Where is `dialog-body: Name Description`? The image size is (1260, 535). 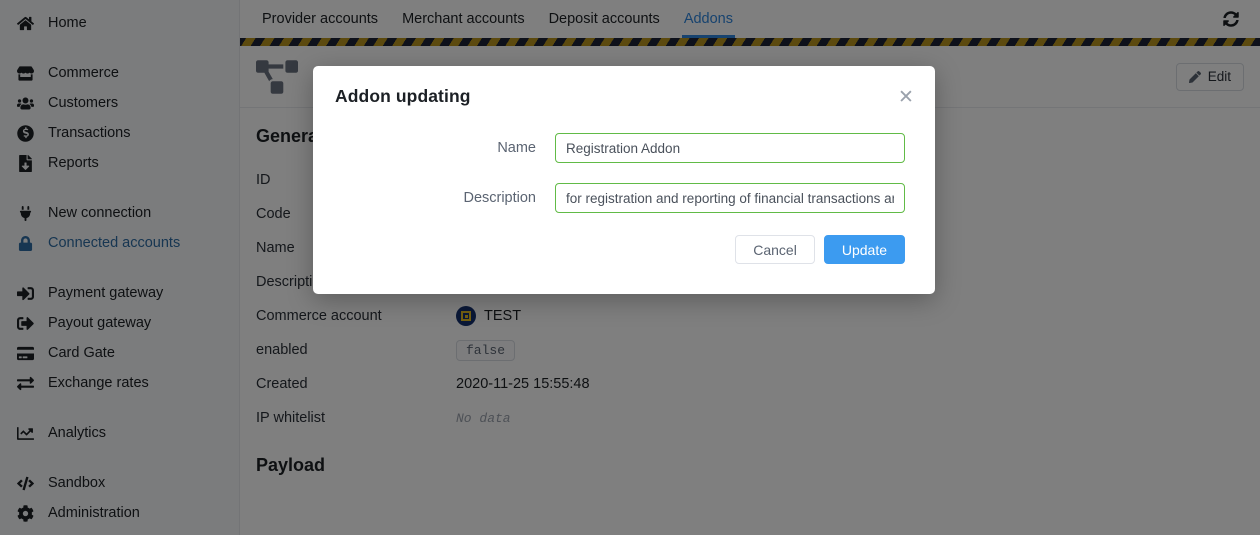 dialog-body: Name Description is located at coordinates (624, 160).